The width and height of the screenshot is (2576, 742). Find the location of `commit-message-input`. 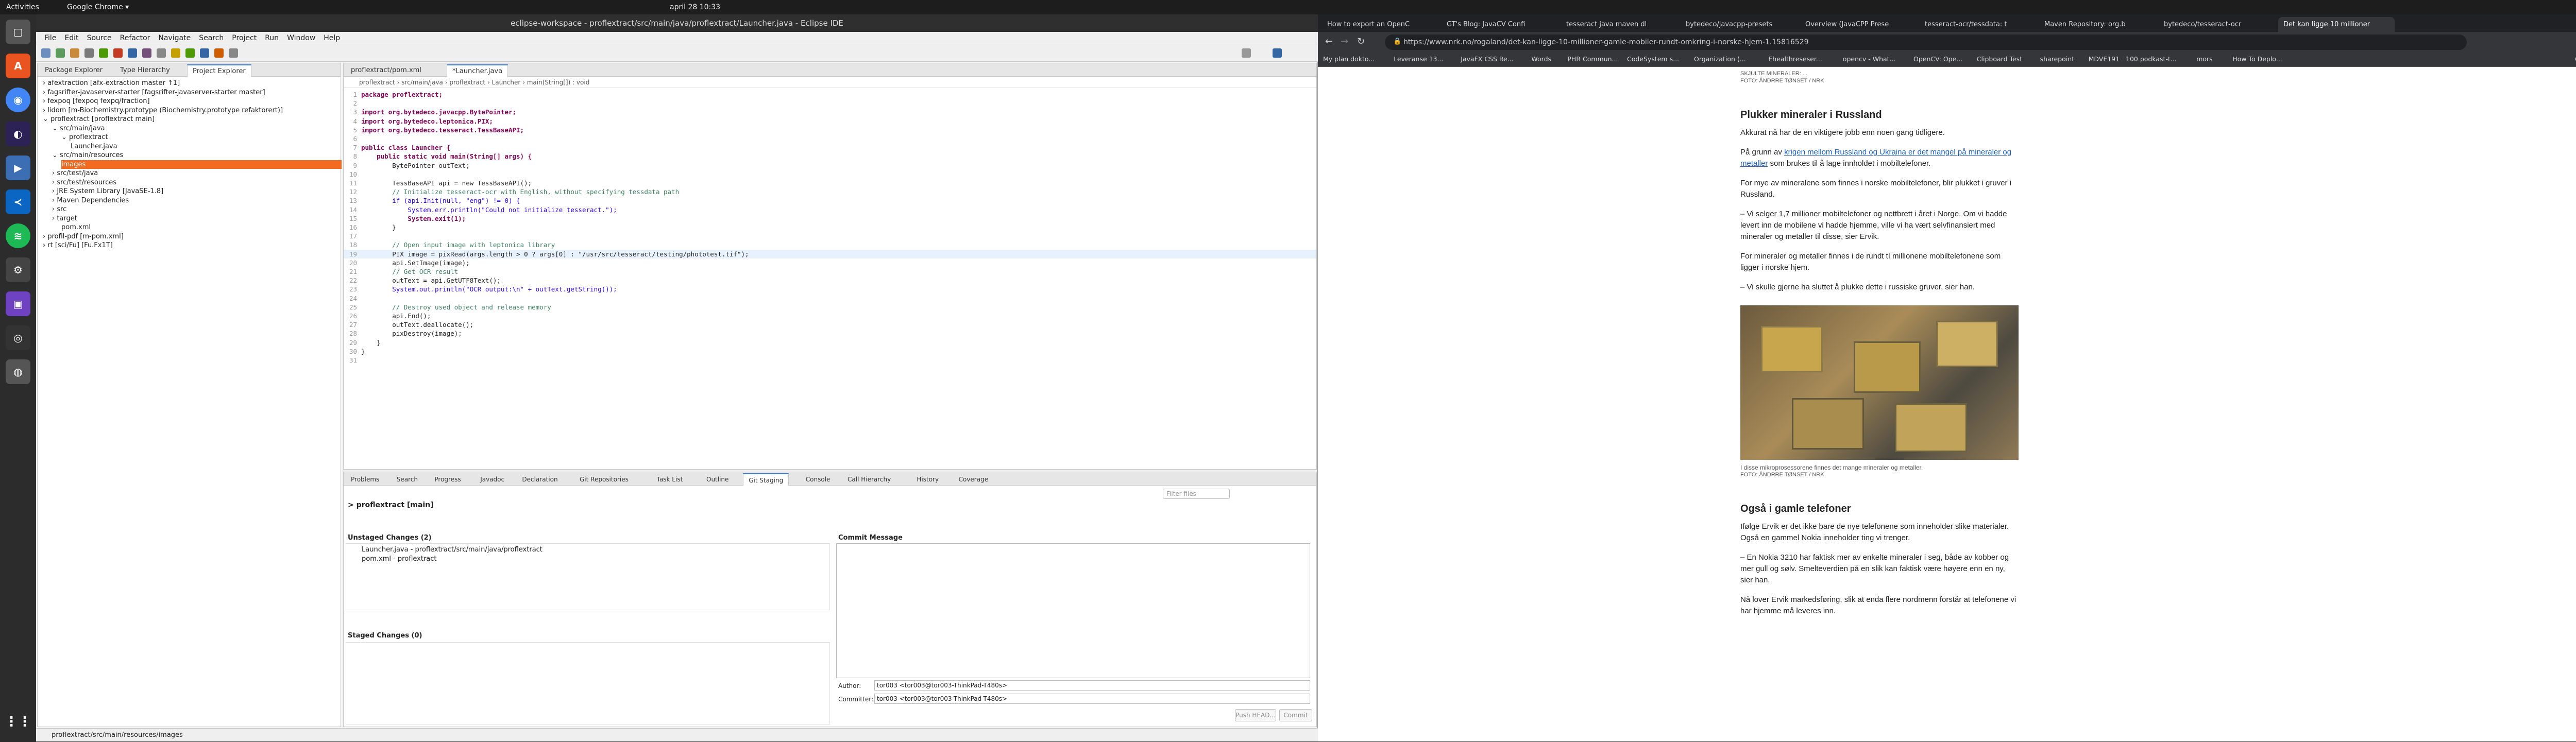

commit-message-input is located at coordinates (1073, 610).